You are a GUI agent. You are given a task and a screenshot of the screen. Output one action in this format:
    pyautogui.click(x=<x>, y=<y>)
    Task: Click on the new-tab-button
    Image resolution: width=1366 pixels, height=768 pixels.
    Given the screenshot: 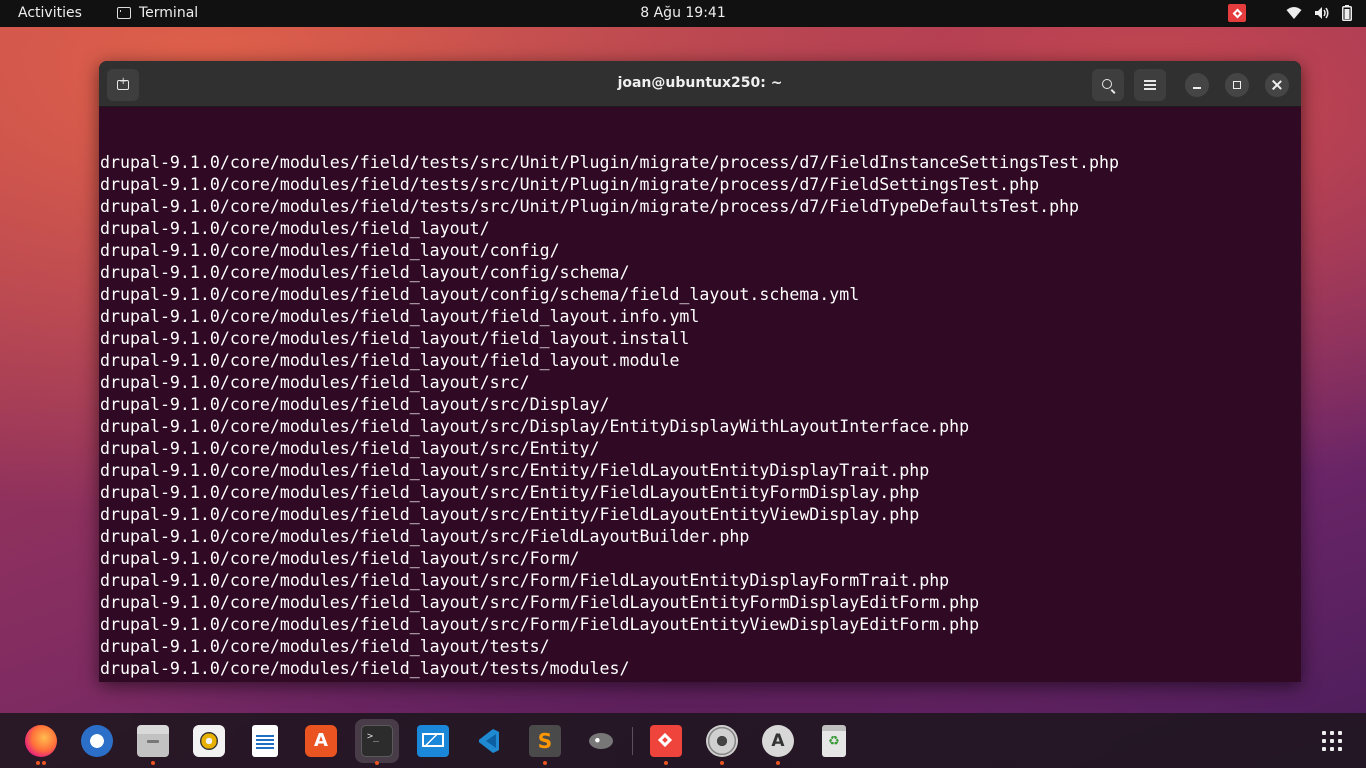 What is the action you would take?
    pyautogui.click(x=123, y=85)
    